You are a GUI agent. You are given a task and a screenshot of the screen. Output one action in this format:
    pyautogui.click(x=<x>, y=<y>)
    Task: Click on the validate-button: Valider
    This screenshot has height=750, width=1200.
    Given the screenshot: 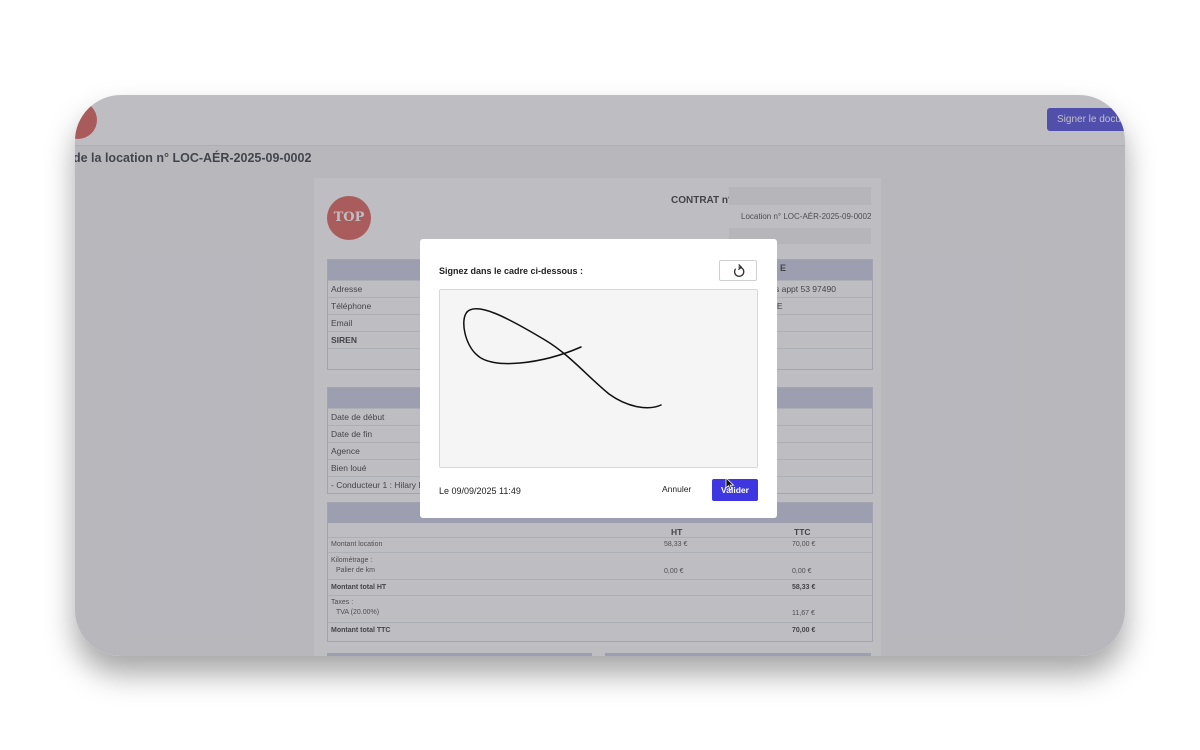 What is the action you would take?
    pyautogui.click(x=735, y=490)
    